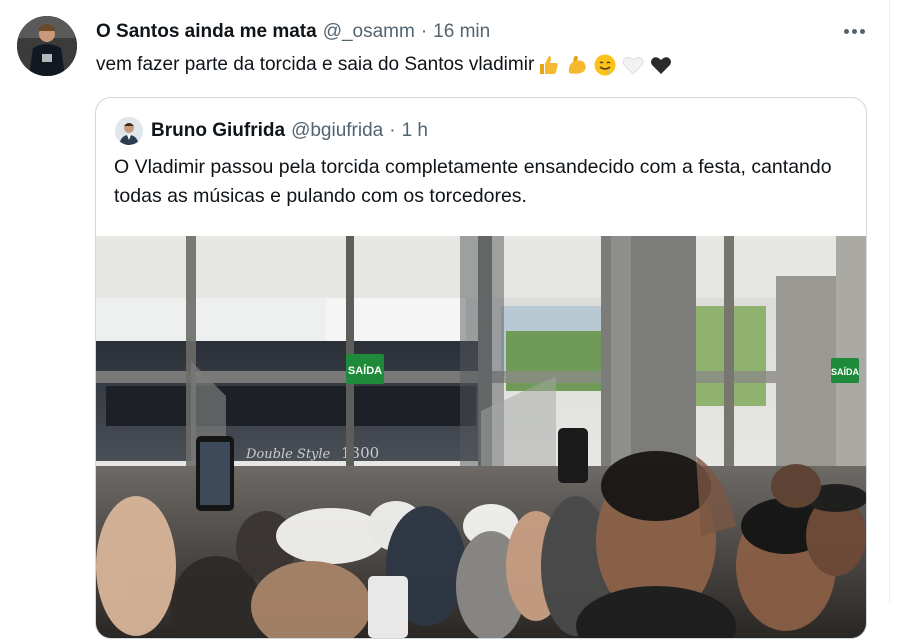 The height and width of the screenshot is (639, 923). What do you see at coordinates (47, 46) in the screenshot?
I see `user-avatar` at bounding box center [47, 46].